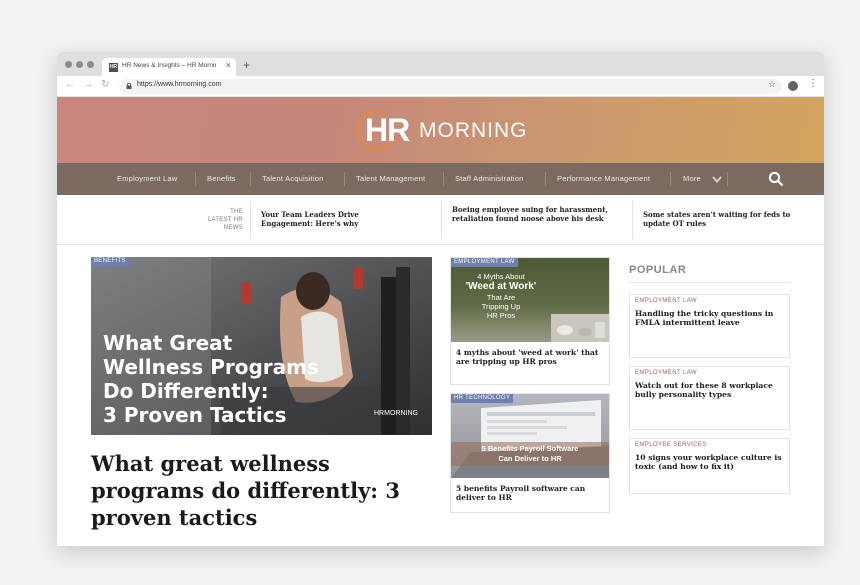 This screenshot has height=585, width=860. What do you see at coordinates (113, 67) in the screenshot?
I see `favicon-icon: HR` at bounding box center [113, 67].